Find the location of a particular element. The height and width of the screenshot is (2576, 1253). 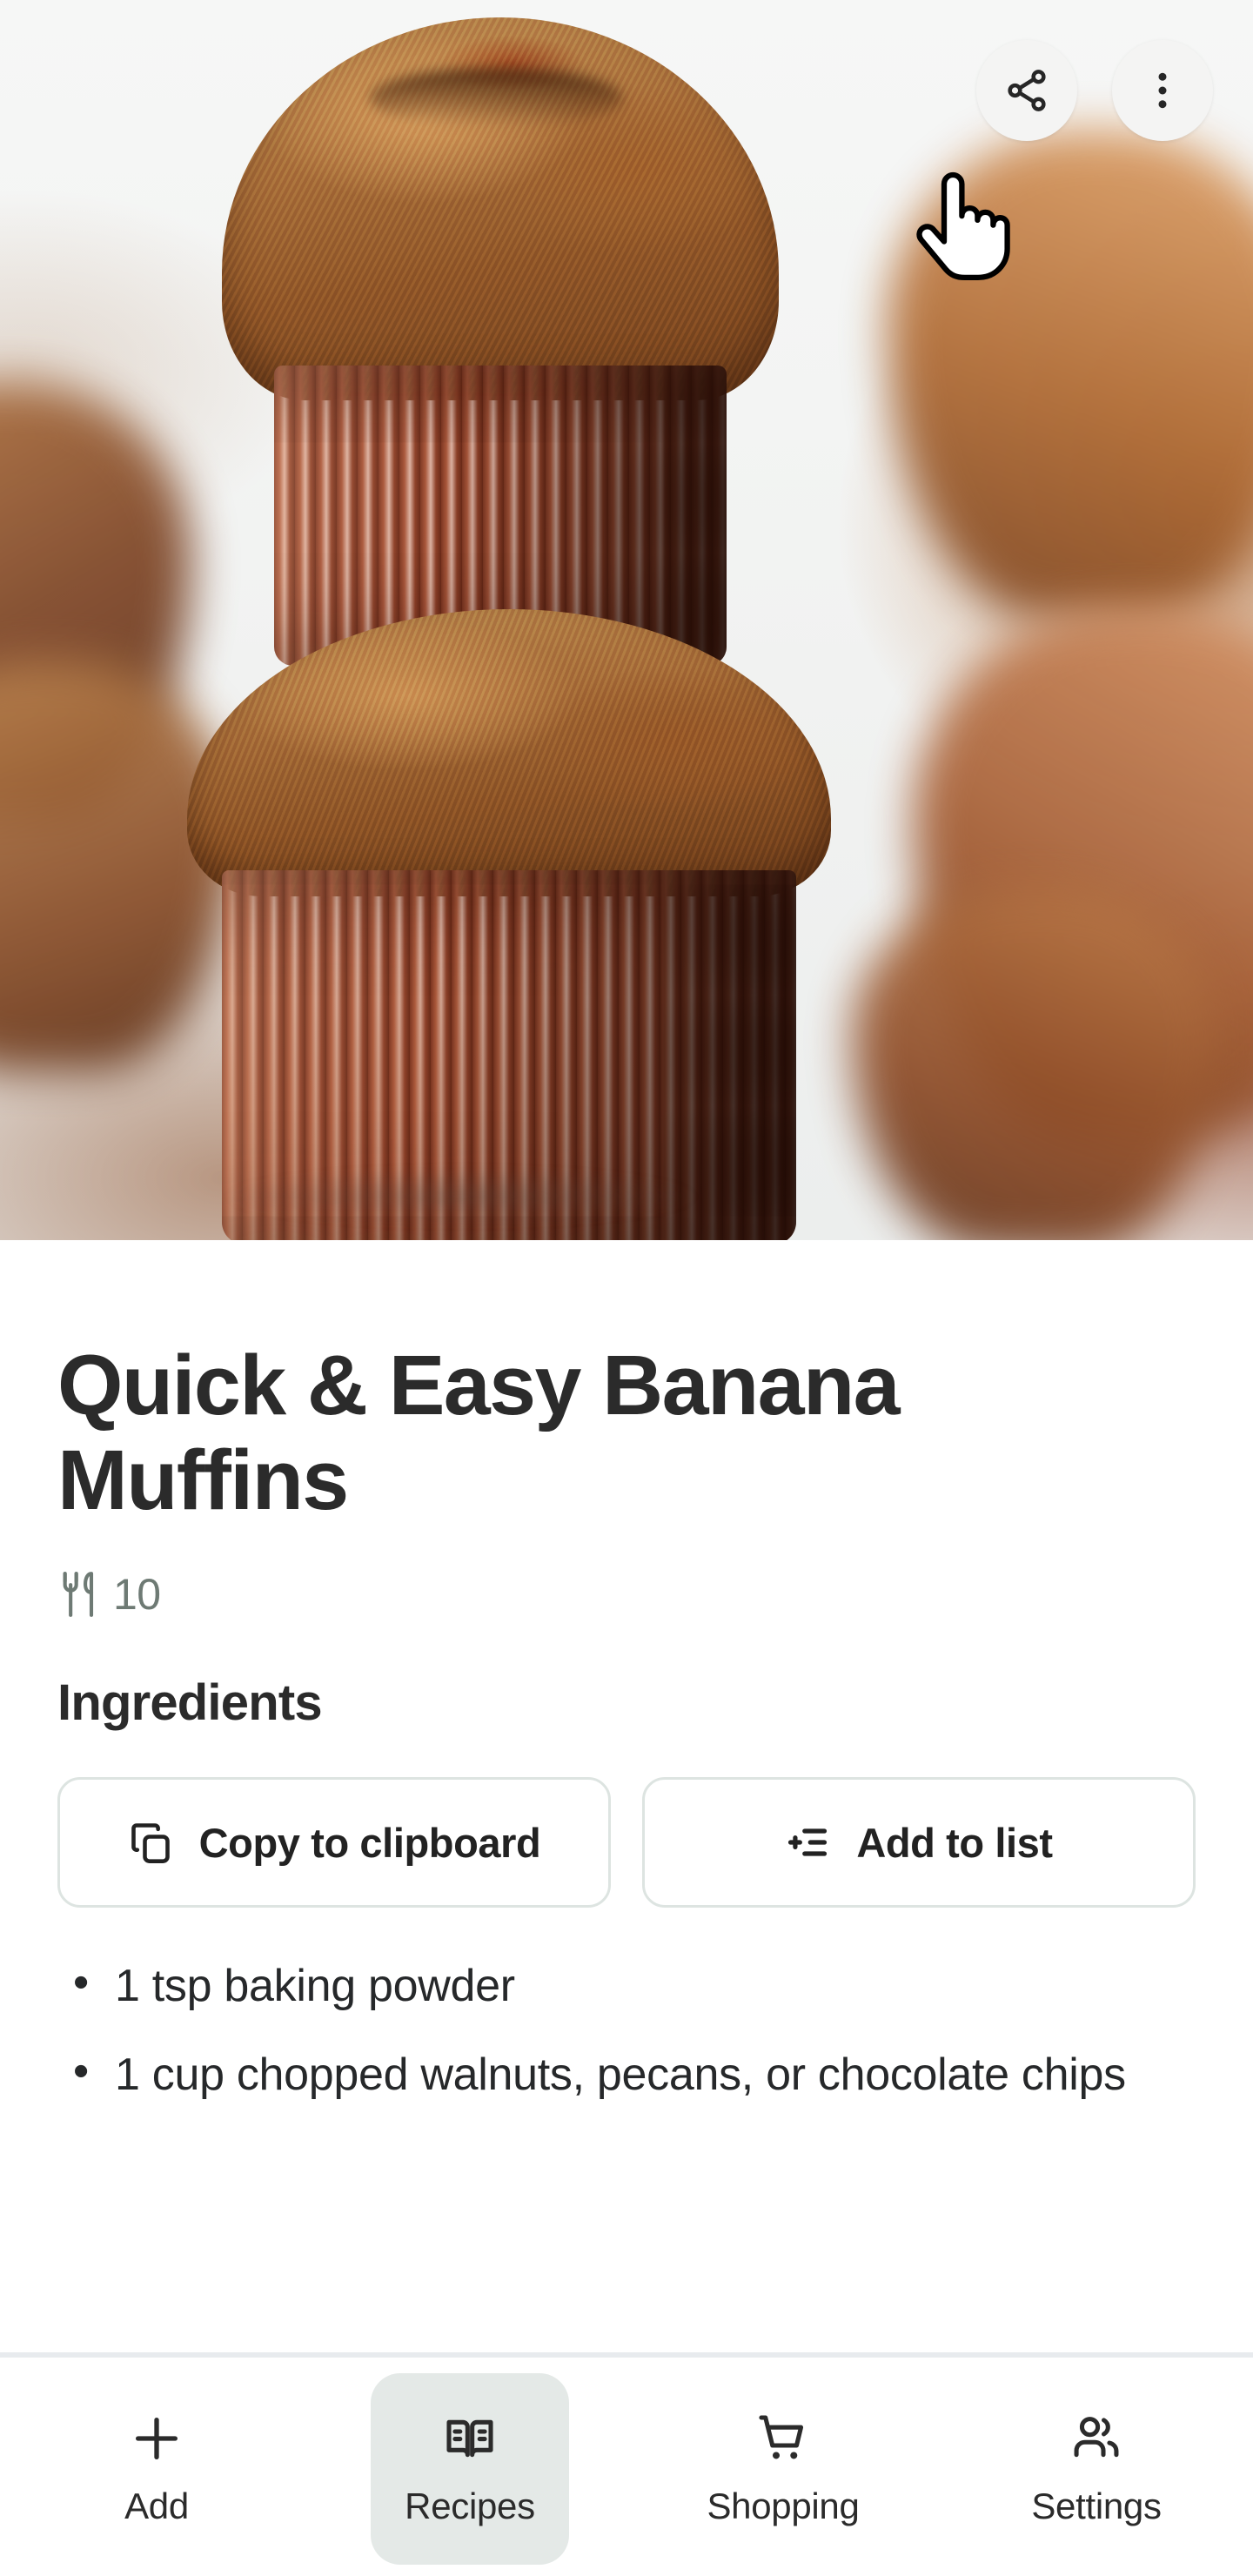

muffin-bottom-dome is located at coordinates (509, 752).